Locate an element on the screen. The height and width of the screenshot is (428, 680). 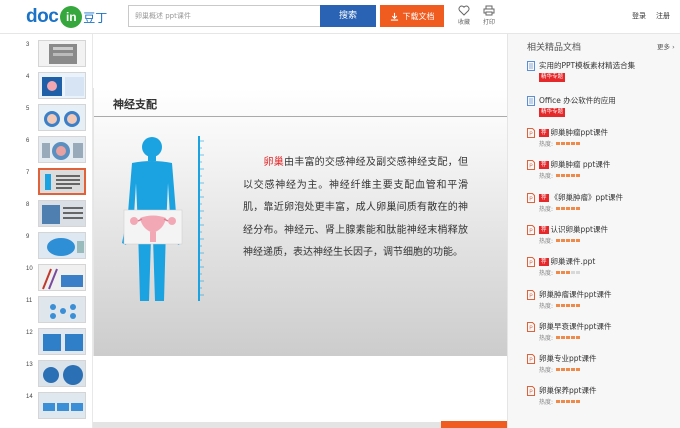
thumbnail-number: 10 is located at coordinates (29, 269).